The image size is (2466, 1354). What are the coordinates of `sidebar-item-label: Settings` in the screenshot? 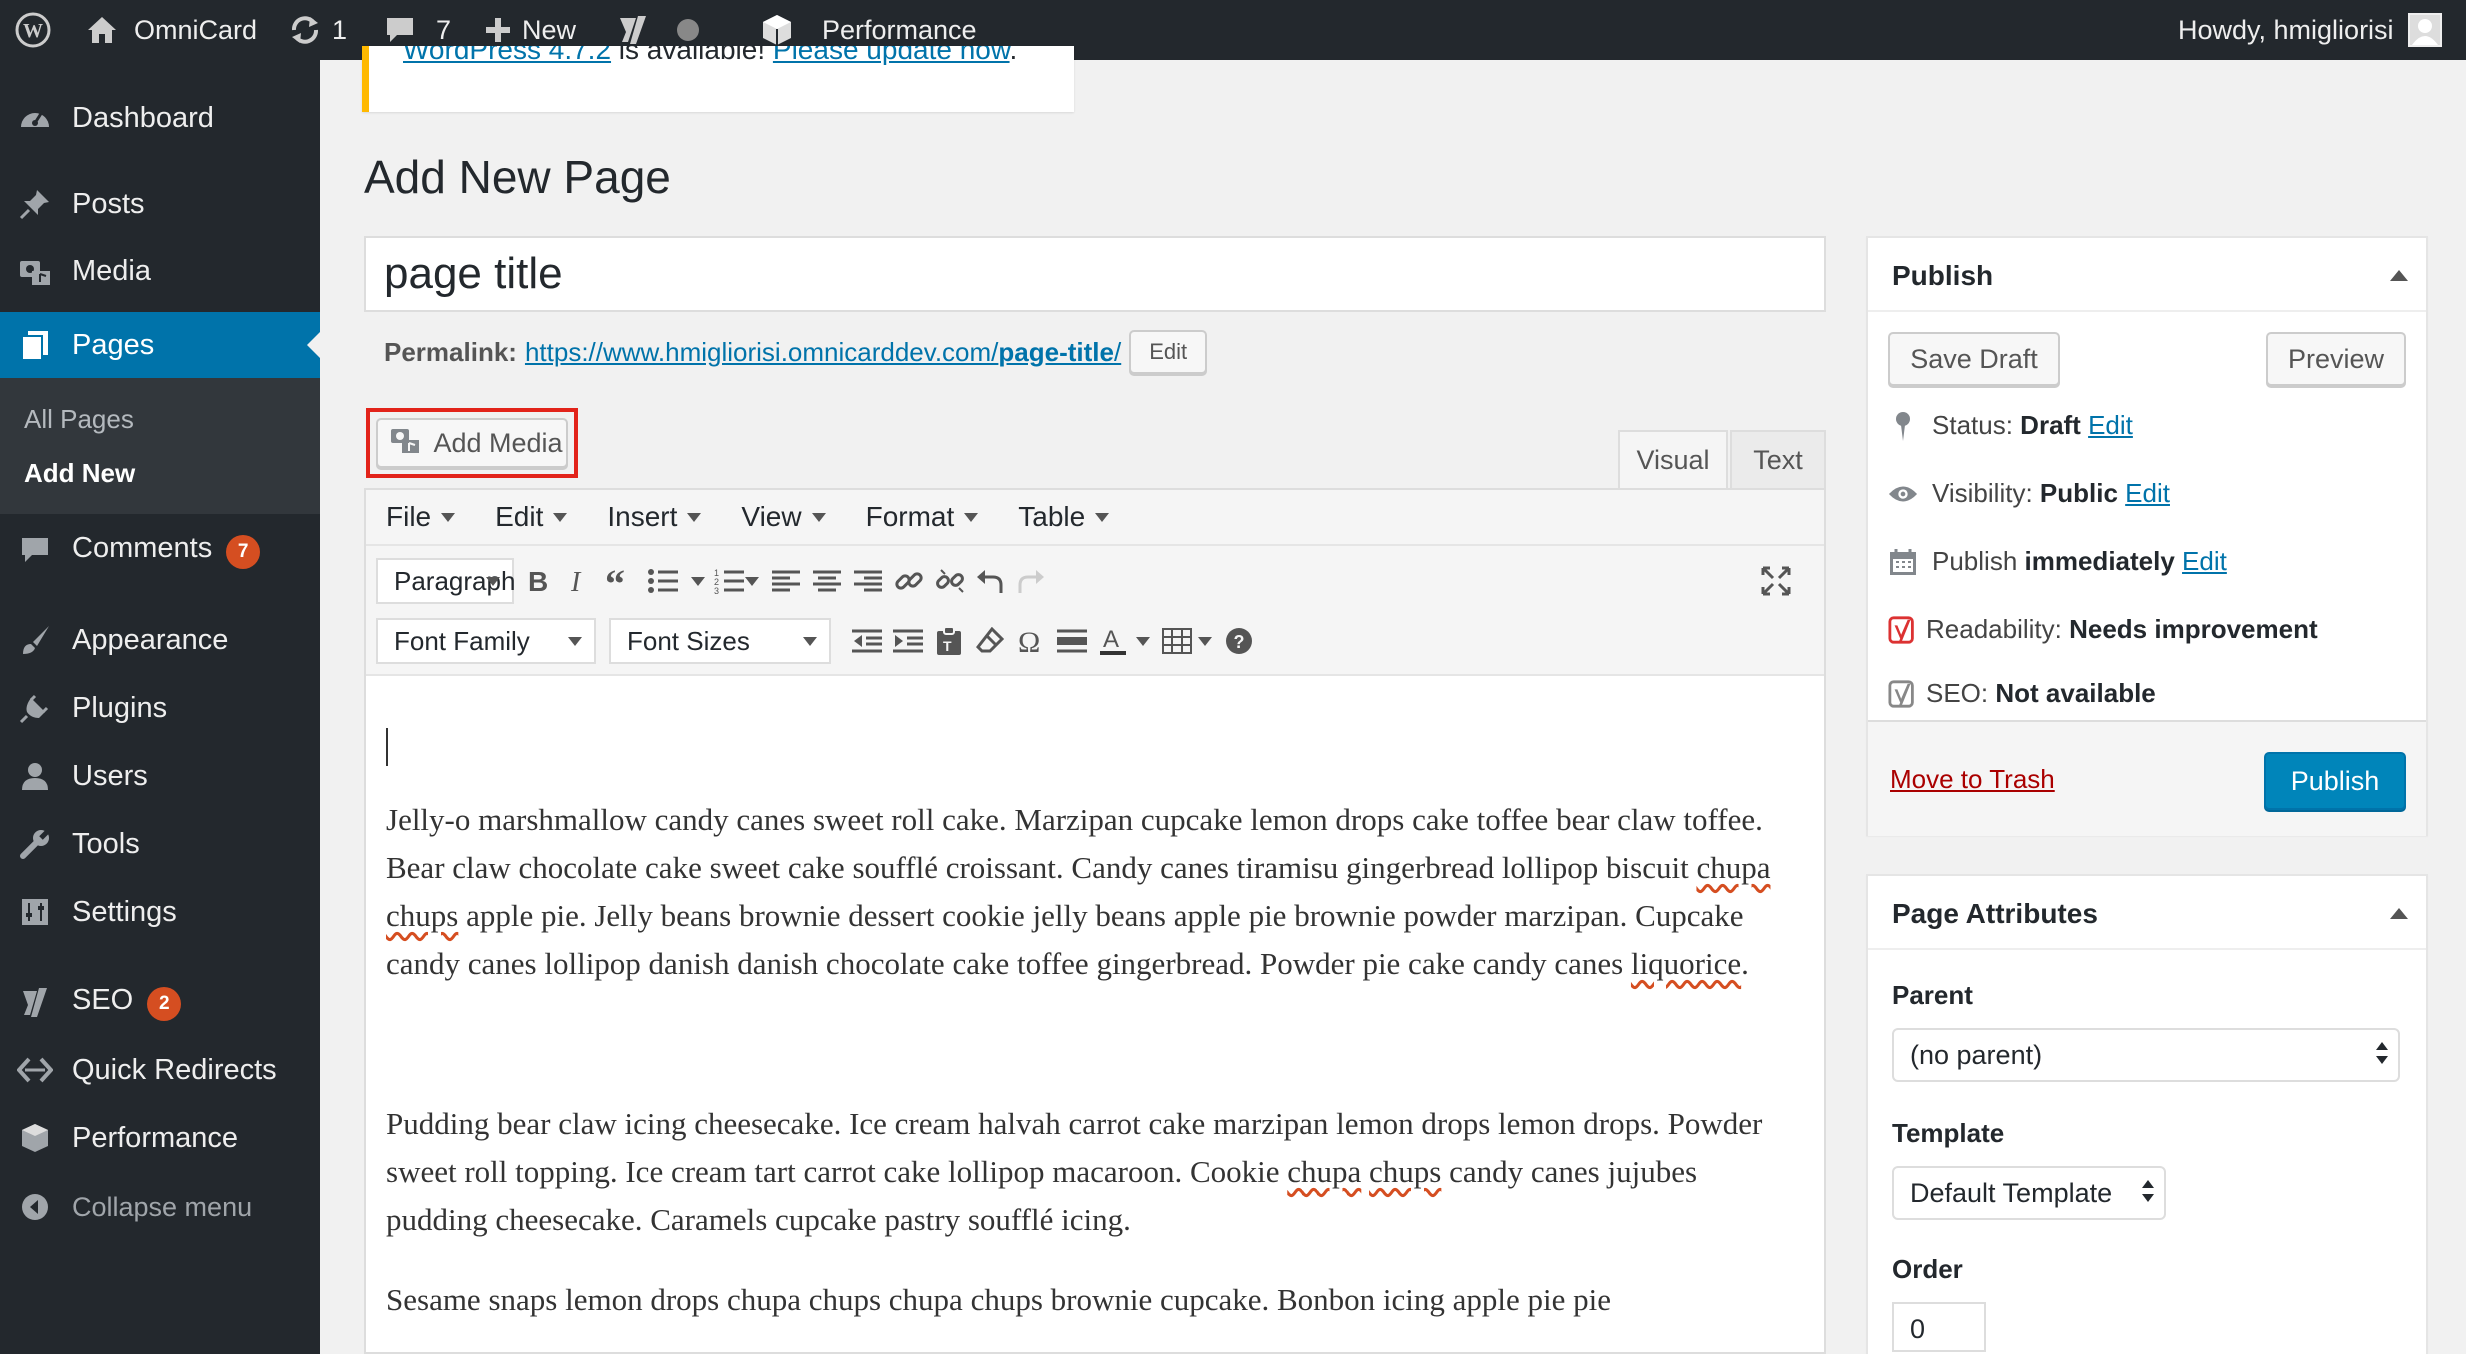 It's located at (124, 911).